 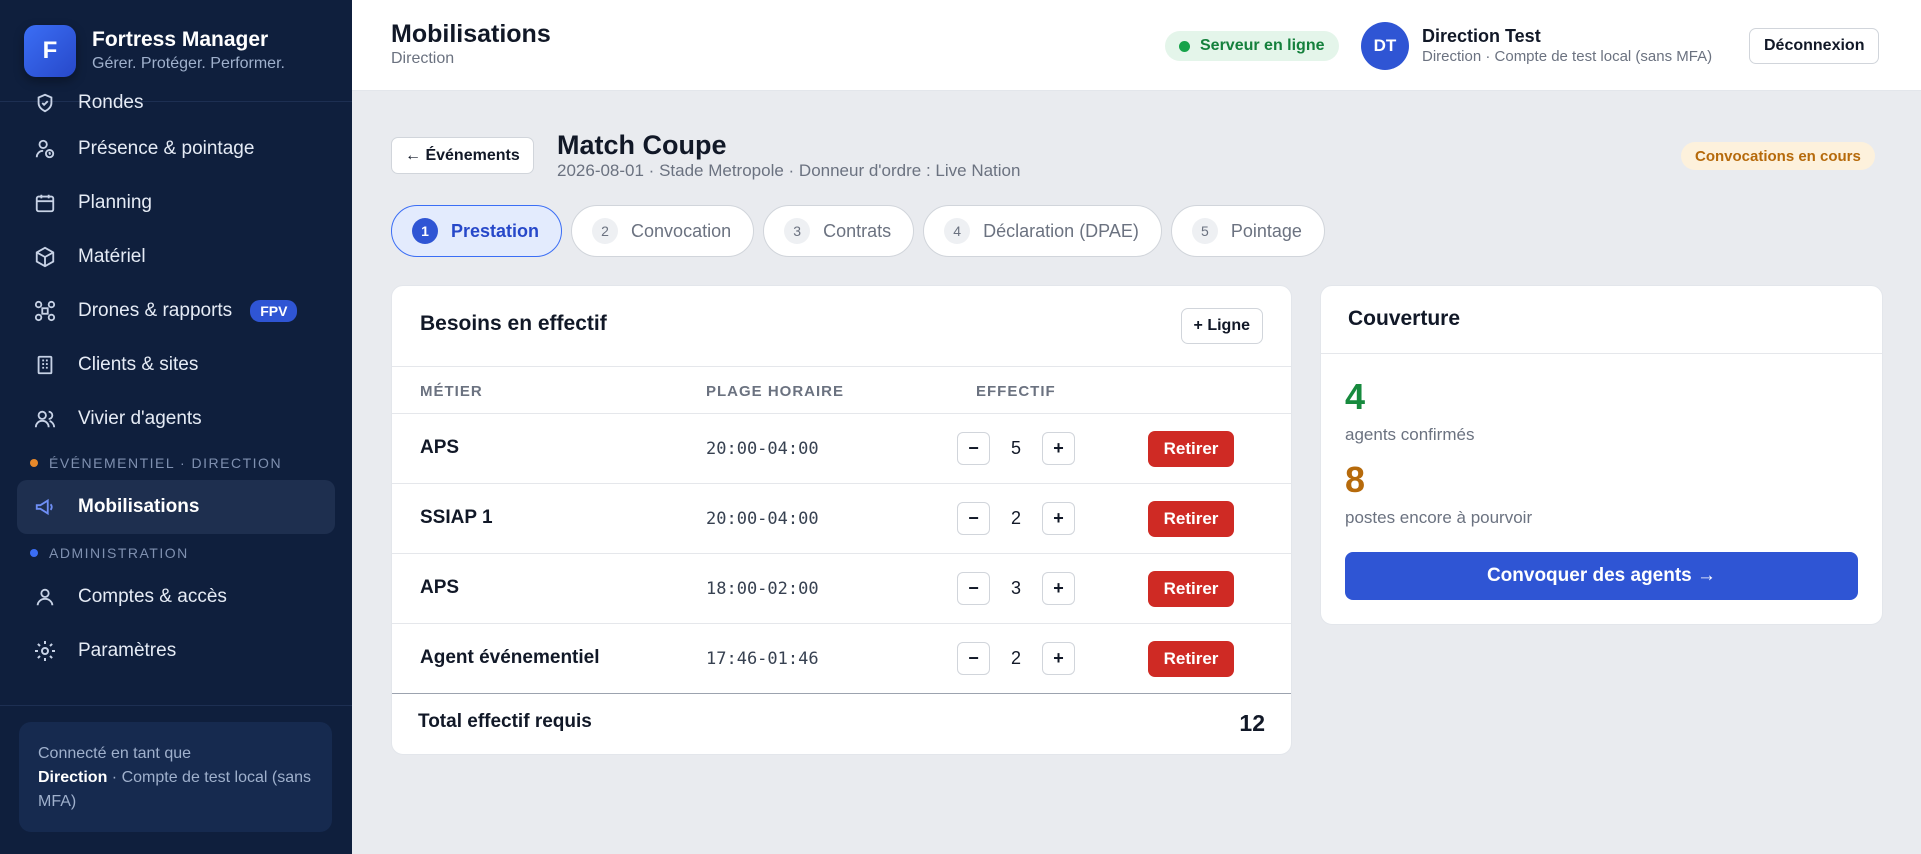 I want to click on brand-tagline: Gérer. Protéger. Performer., so click(x=188, y=63).